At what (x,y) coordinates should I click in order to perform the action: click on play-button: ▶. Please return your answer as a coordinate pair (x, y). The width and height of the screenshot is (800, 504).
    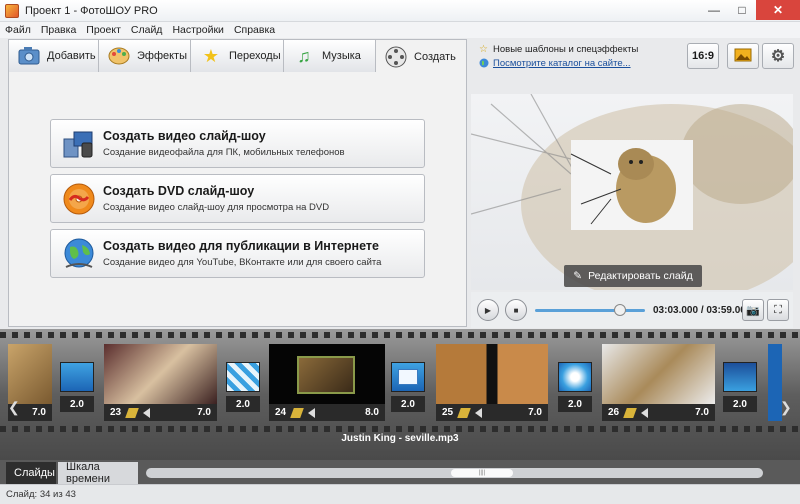
    Looking at the image, I should click on (488, 310).